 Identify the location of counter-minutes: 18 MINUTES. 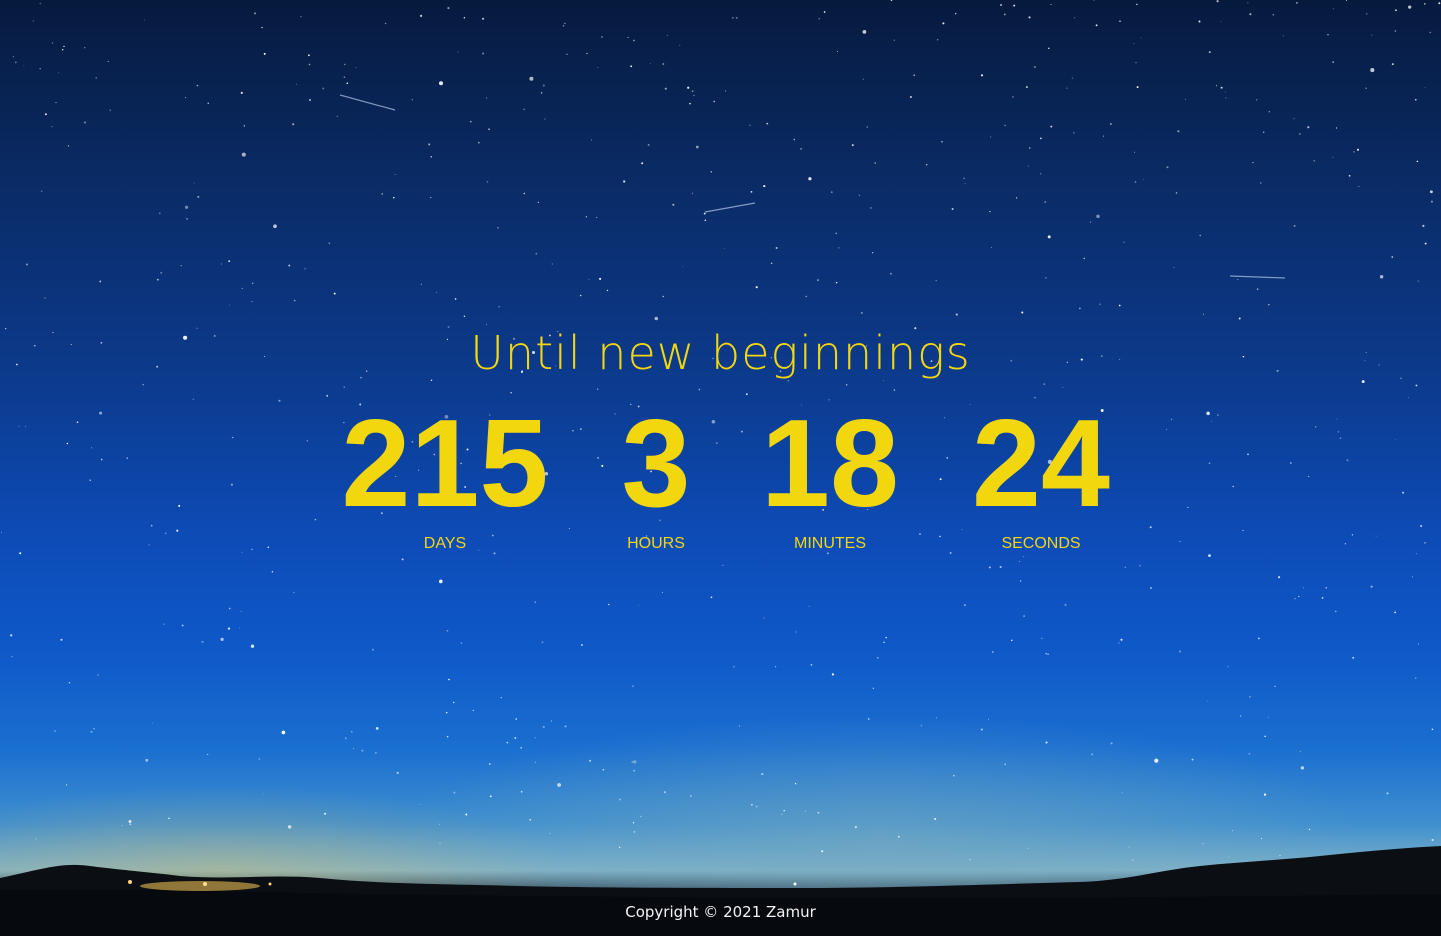
(830, 474).